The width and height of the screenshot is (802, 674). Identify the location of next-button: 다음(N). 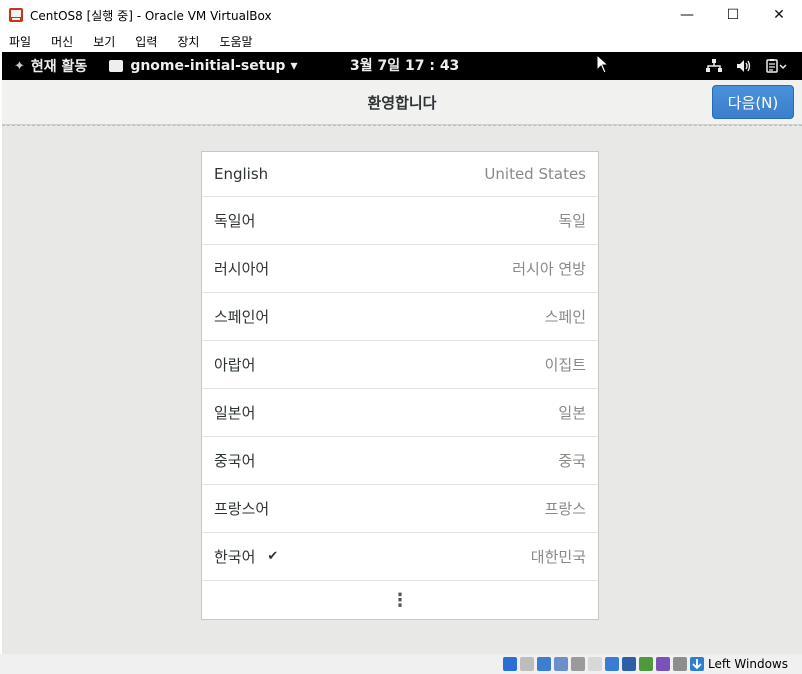
(753, 102).